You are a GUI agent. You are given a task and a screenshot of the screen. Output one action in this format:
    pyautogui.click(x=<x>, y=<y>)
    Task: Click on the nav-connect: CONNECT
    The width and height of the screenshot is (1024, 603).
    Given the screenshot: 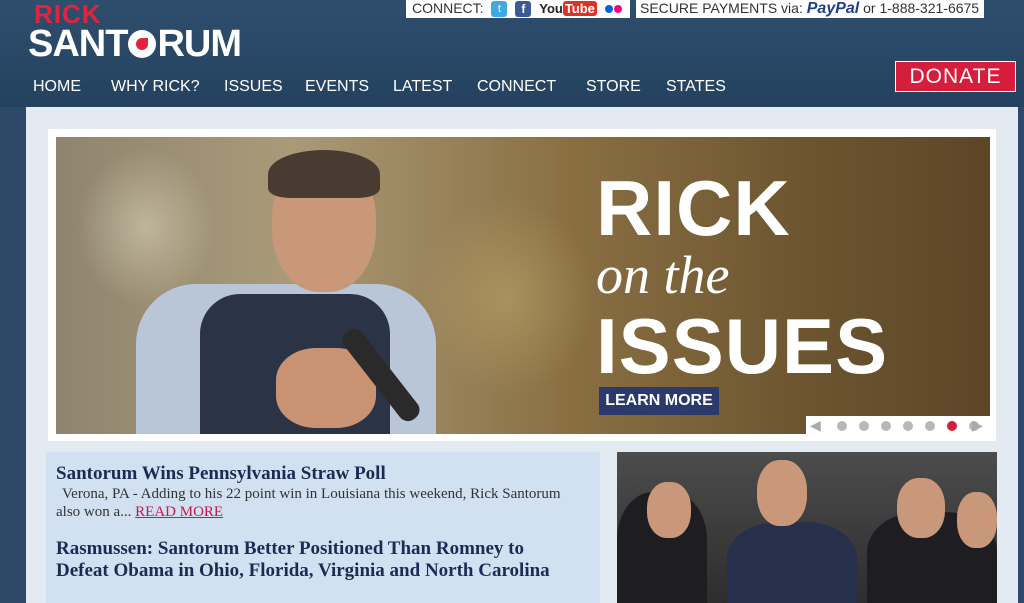 What is the action you would take?
    pyautogui.click(x=516, y=87)
    